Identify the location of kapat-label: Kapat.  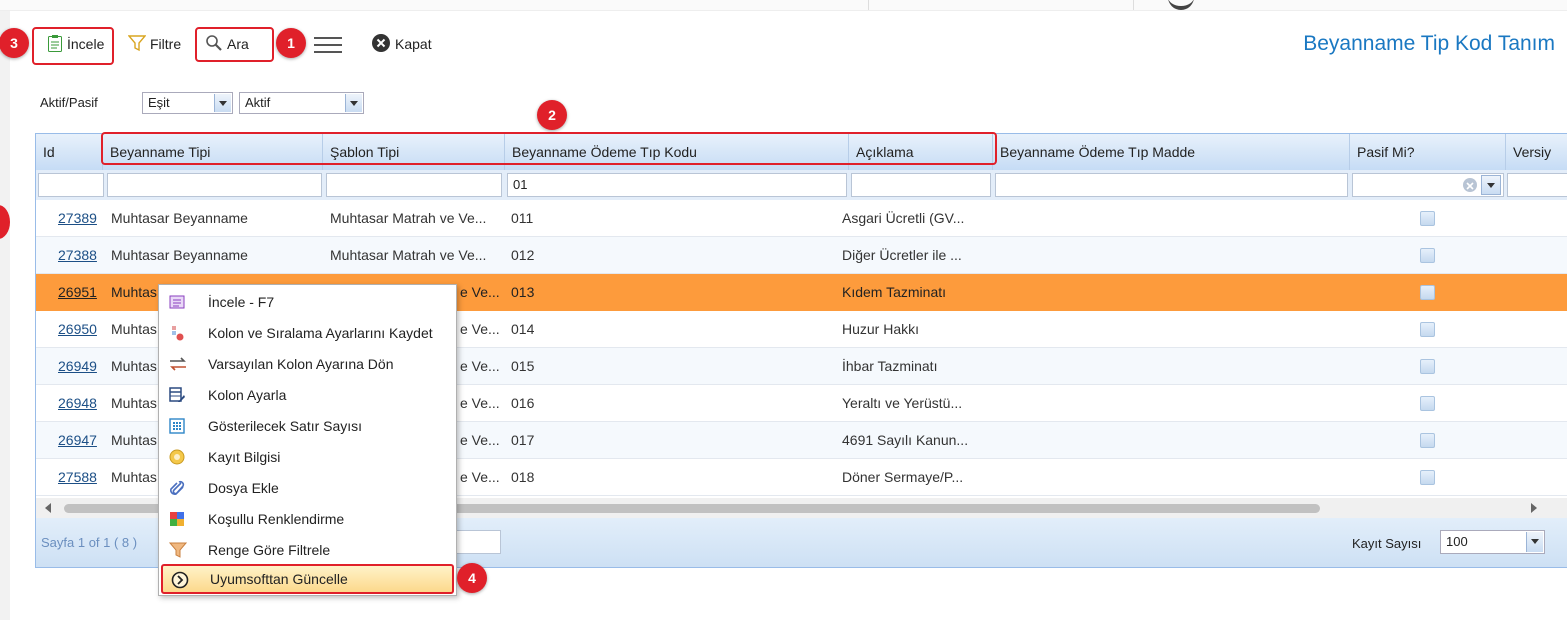
(413, 44).